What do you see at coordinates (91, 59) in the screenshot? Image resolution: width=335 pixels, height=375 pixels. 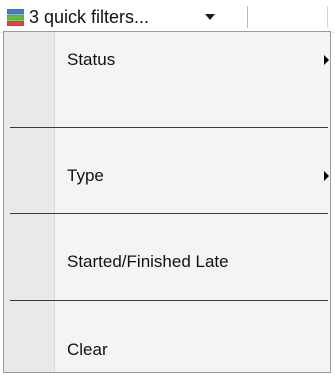 I see `menu-item-label: Status` at bounding box center [91, 59].